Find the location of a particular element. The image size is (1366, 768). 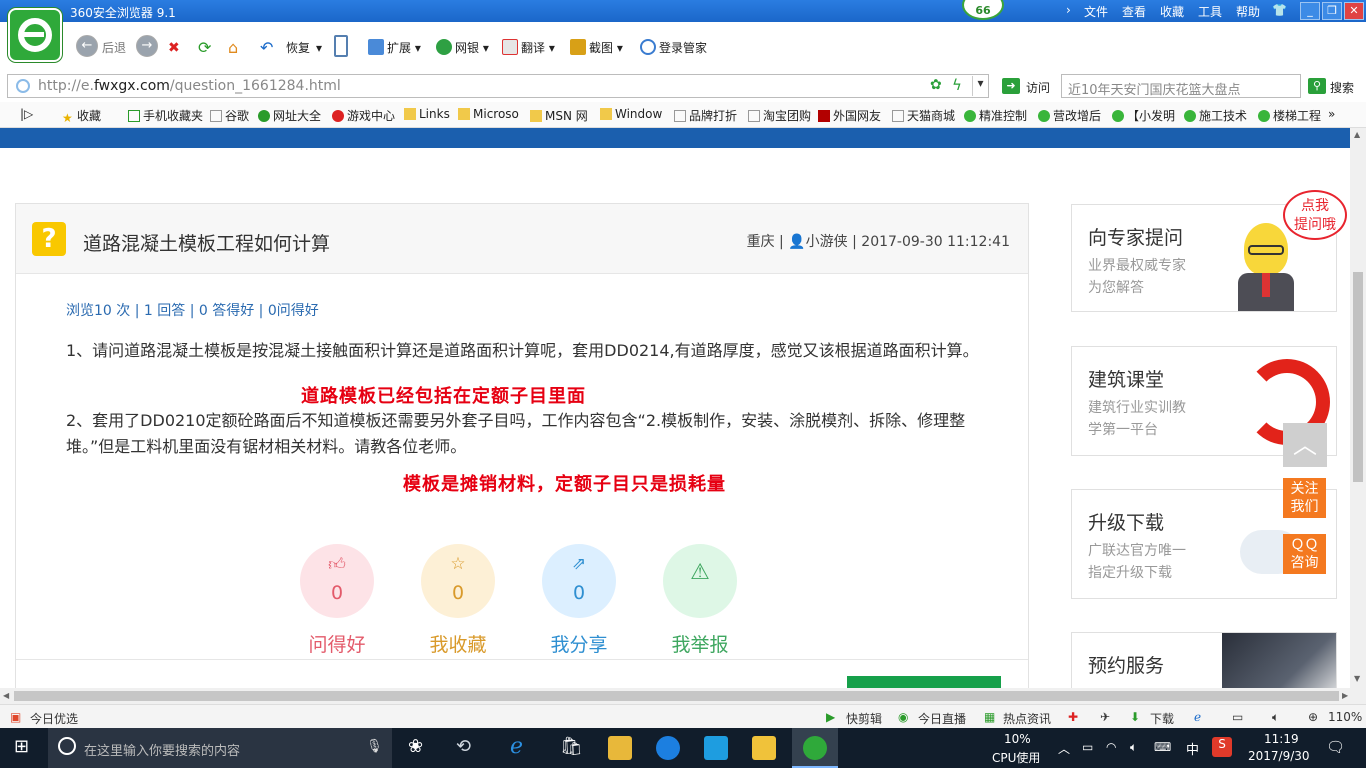

scroll-down-icon: ▼ is located at coordinates (1357, 678).